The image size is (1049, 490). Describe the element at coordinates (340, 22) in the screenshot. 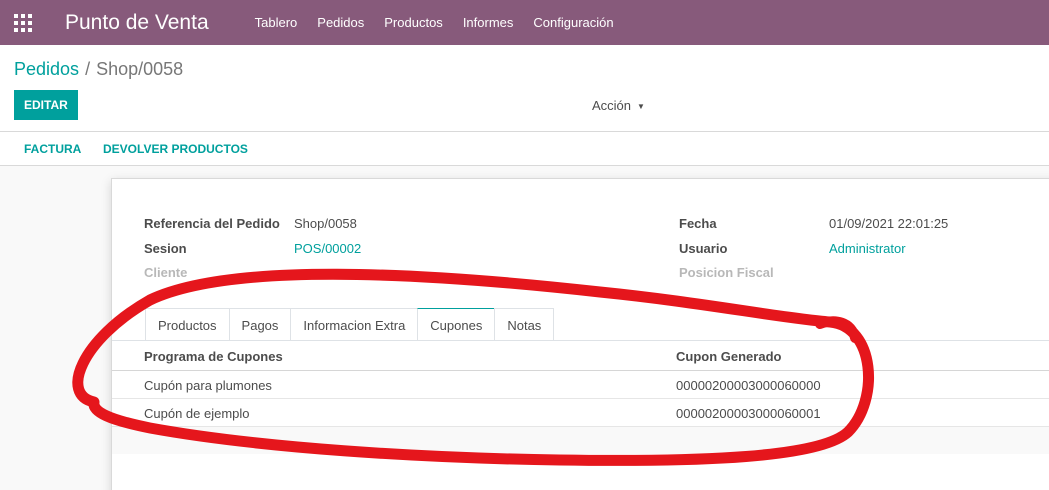

I see `menu-pedidos: Pedidos` at that location.